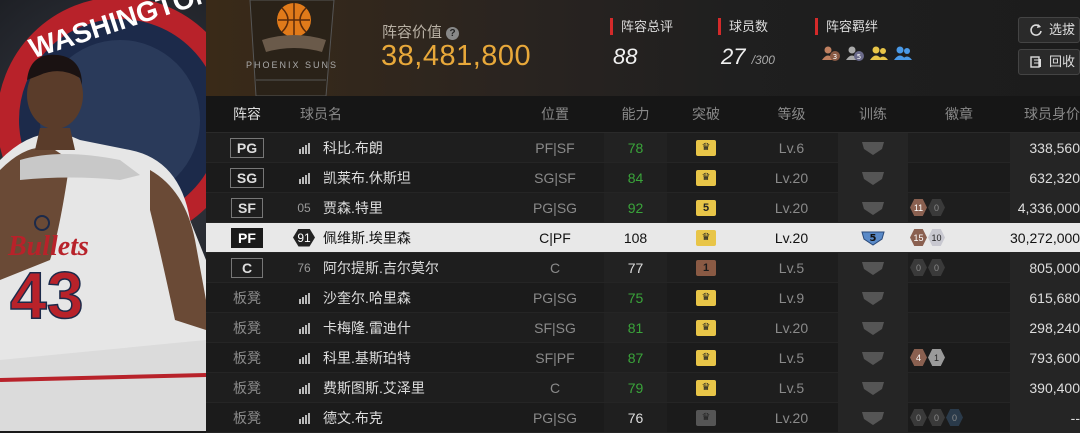 Image resolution: width=1080 pixels, height=433 pixels. I want to click on player-name: 佩维斯.埃里森, so click(367, 238).